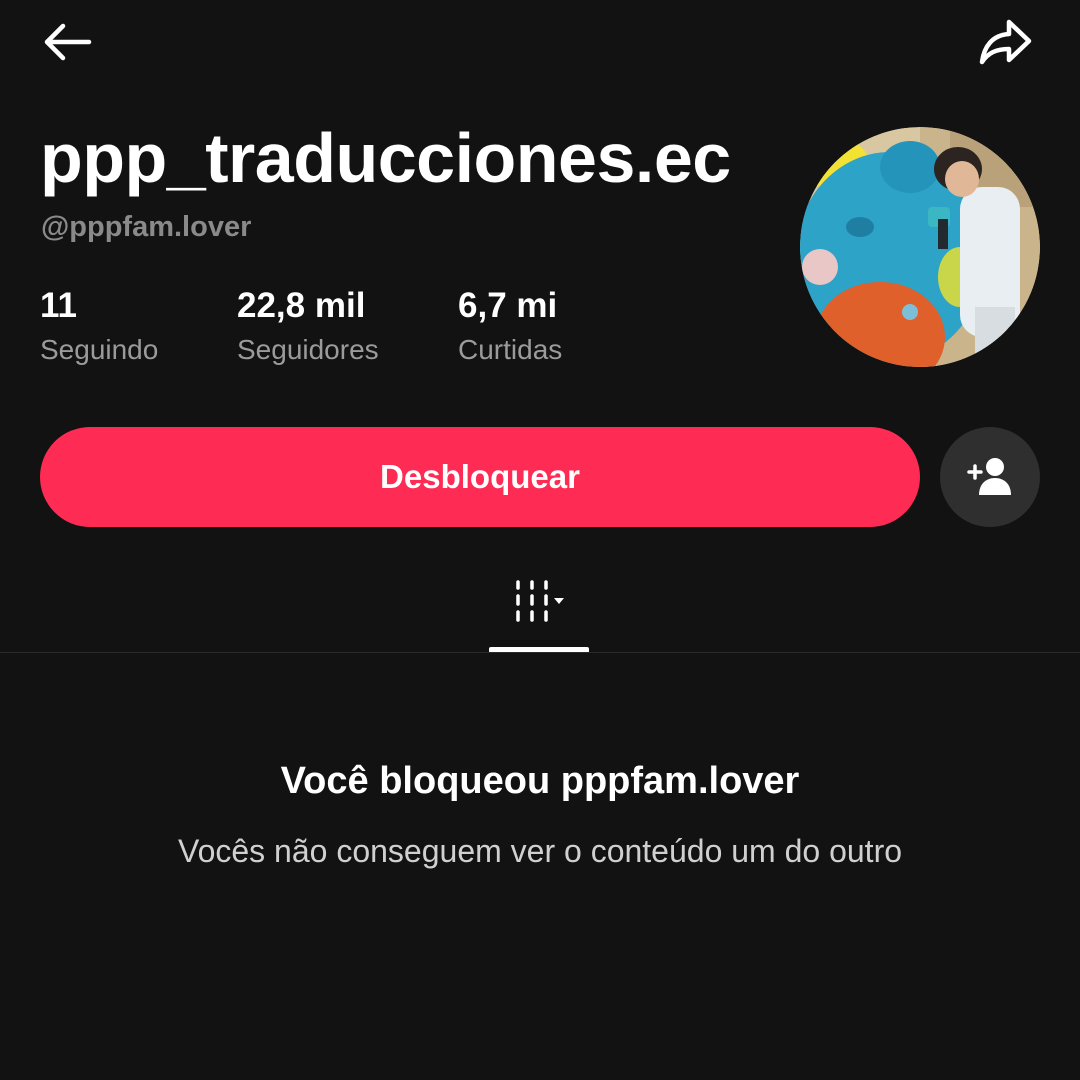 The width and height of the screenshot is (1080, 1080). Describe the element at coordinates (508, 305) in the screenshot. I see `stat-likes-value: 6,7 mi` at that location.